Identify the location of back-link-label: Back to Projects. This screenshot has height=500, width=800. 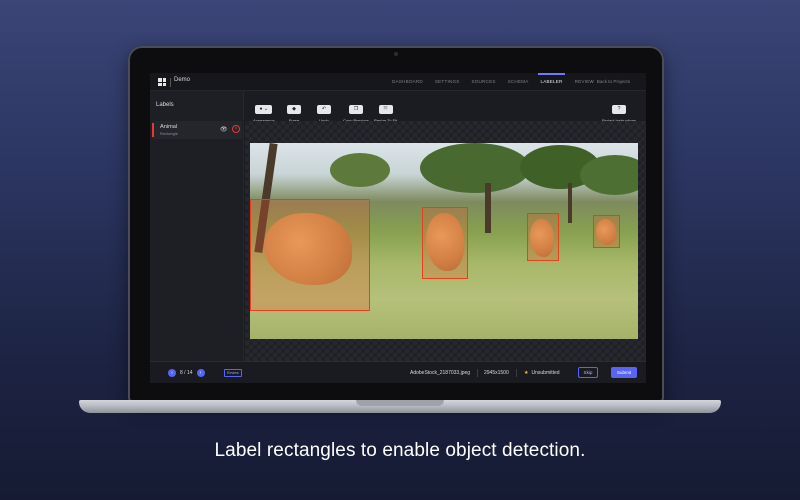
(613, 81).